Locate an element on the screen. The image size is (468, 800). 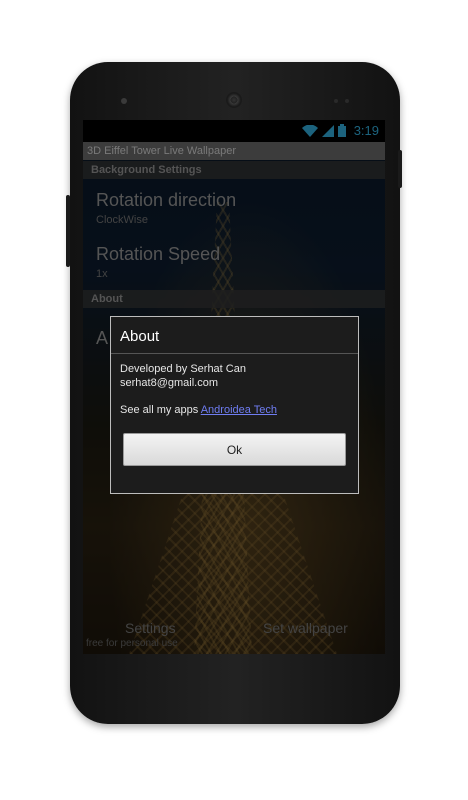
volume-button is located at coordinates (68, 231).